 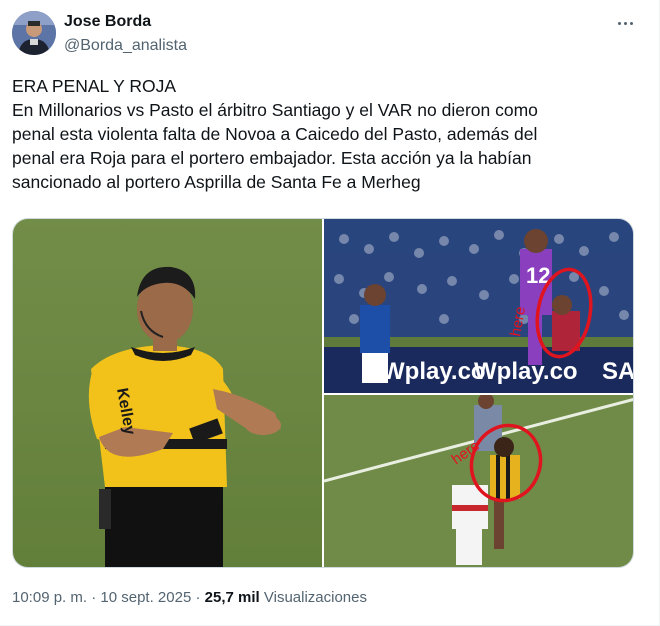 I want to click on views-label: Visualizaciones, so click(x=315, y=597).